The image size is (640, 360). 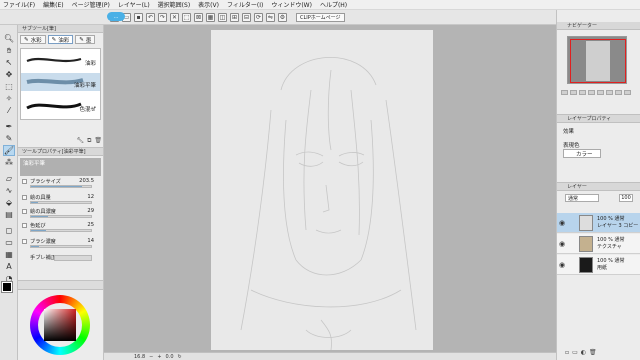 What do you see at coordinates (333, 4) in the screenshot?
I see `menu-help: ヘルプ(H)` at bounding box center [333, 4].